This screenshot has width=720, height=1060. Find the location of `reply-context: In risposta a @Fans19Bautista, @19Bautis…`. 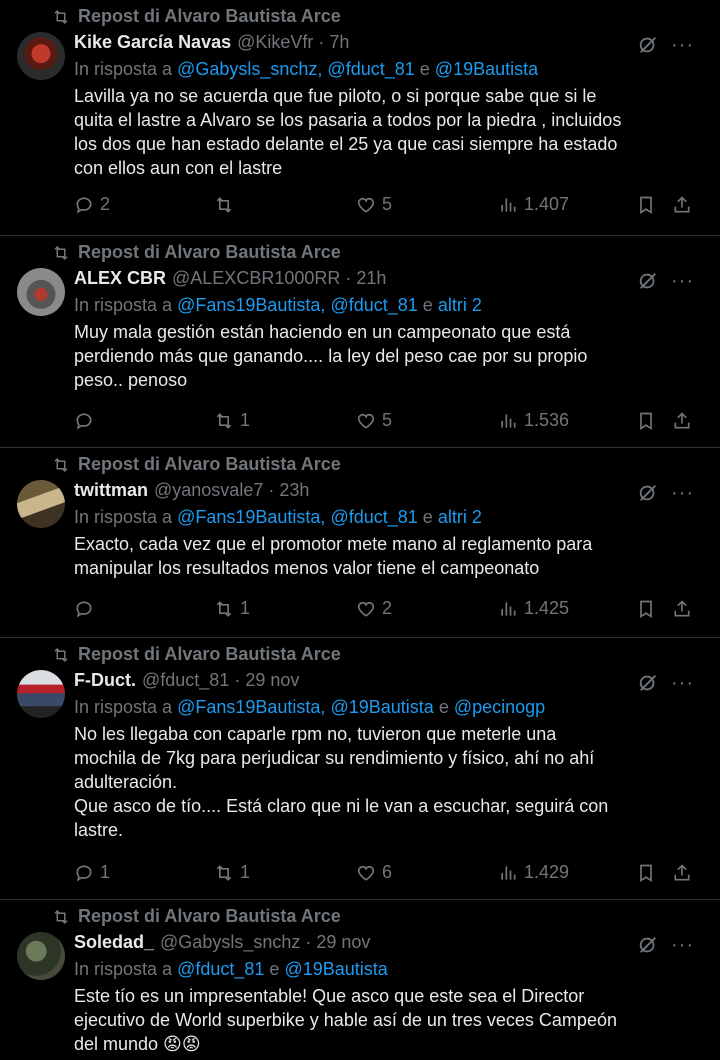

reply-context: In risposta a @Fans19Bautista, @19Bautis… is located at coordinates (310, 707).